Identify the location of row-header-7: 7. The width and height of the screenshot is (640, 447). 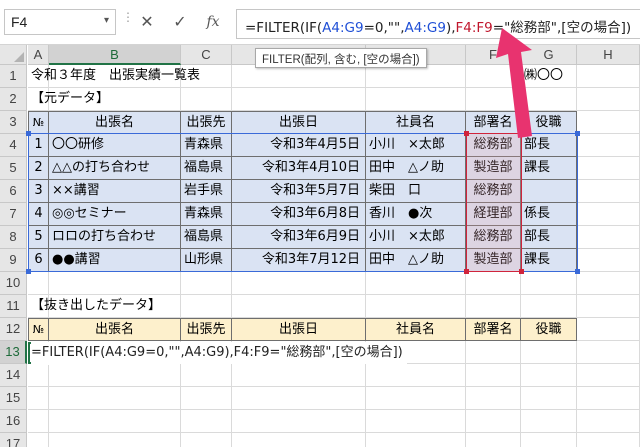
(13, 214).